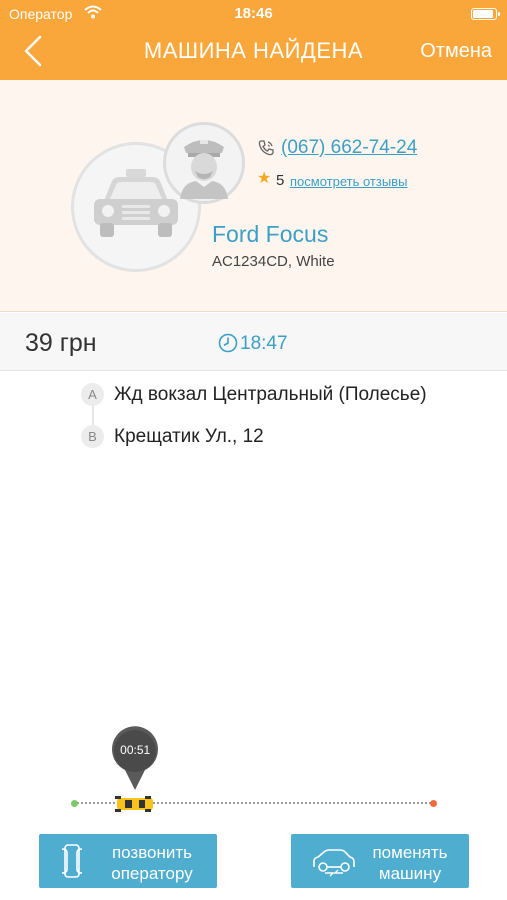 This screenshot has width=507, height=900. Describe the element at coordinates (270, 234) in the screenshot. I see `car-model: Ford Focus` at that location.